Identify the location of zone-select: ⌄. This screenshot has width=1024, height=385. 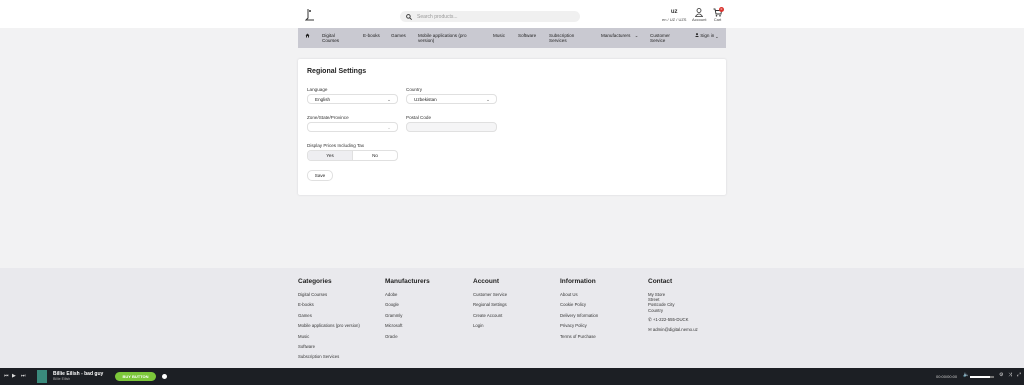
(352, 127).